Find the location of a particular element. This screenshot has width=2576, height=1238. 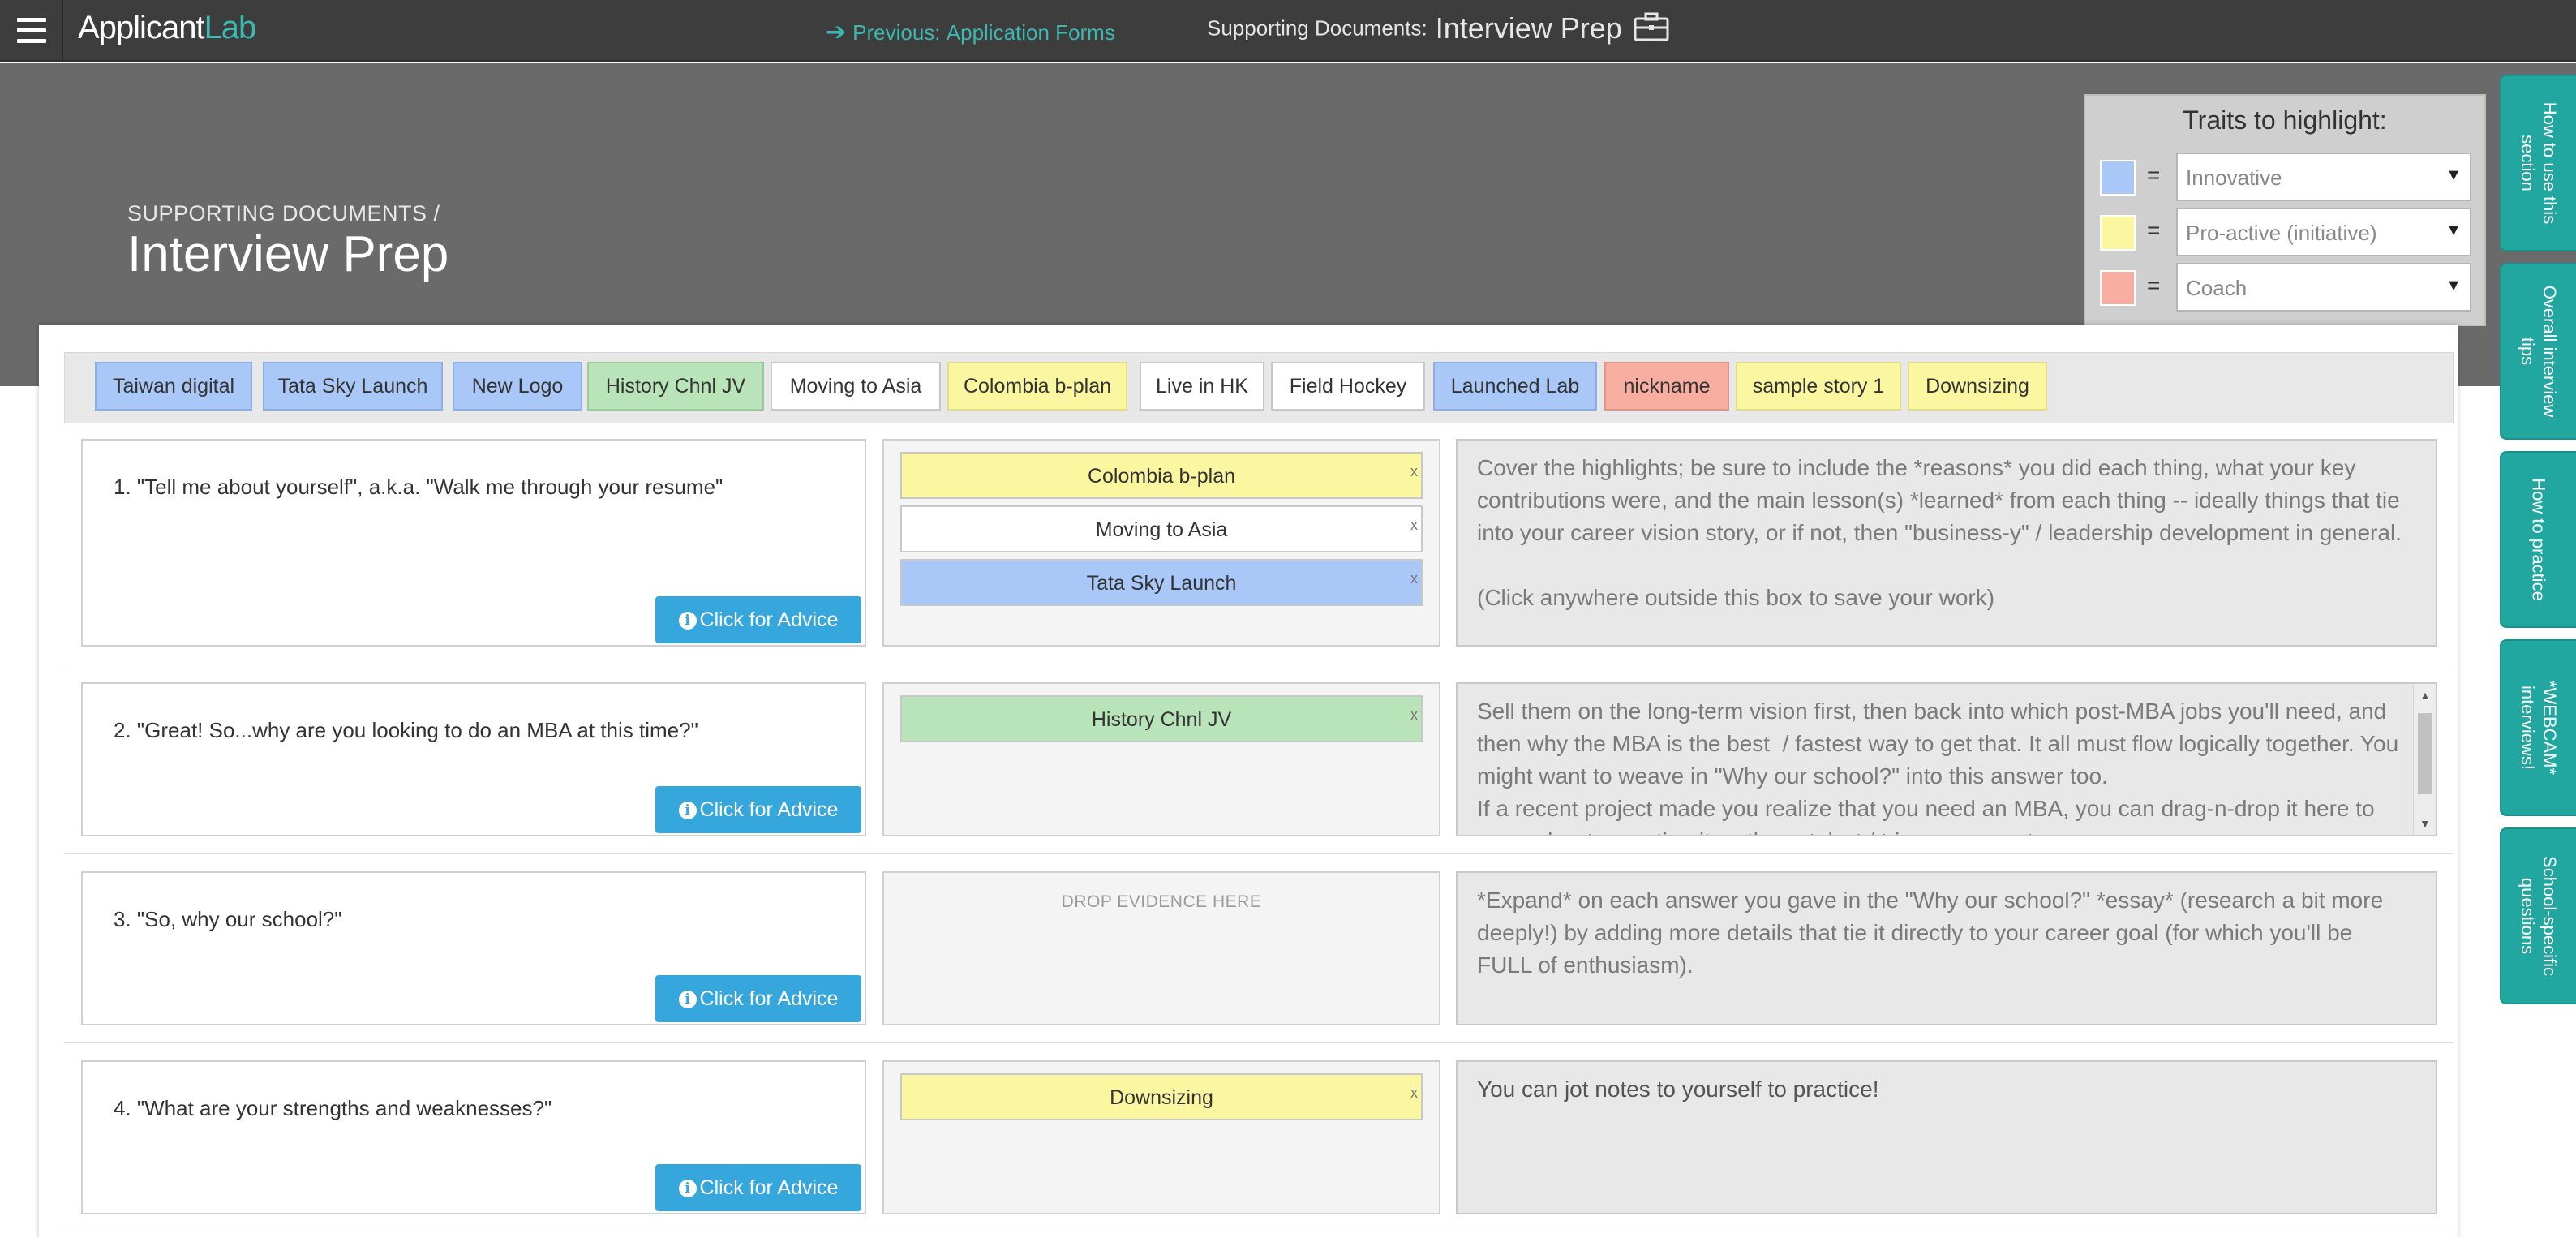

trait-select-3: Coach ▼ is located at coordinates (2323, 288).